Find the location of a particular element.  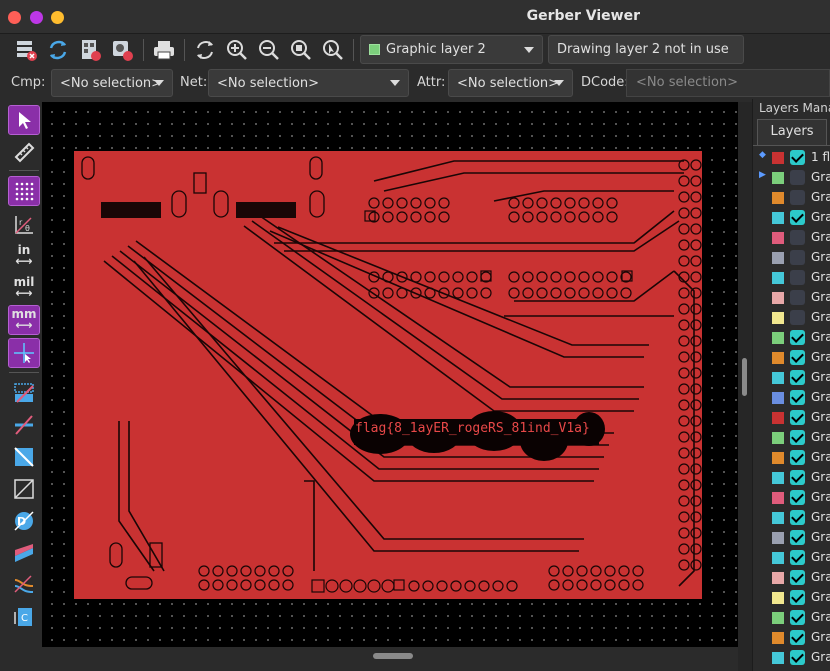

grid-toggle-button is located at coordinates (24, 191).